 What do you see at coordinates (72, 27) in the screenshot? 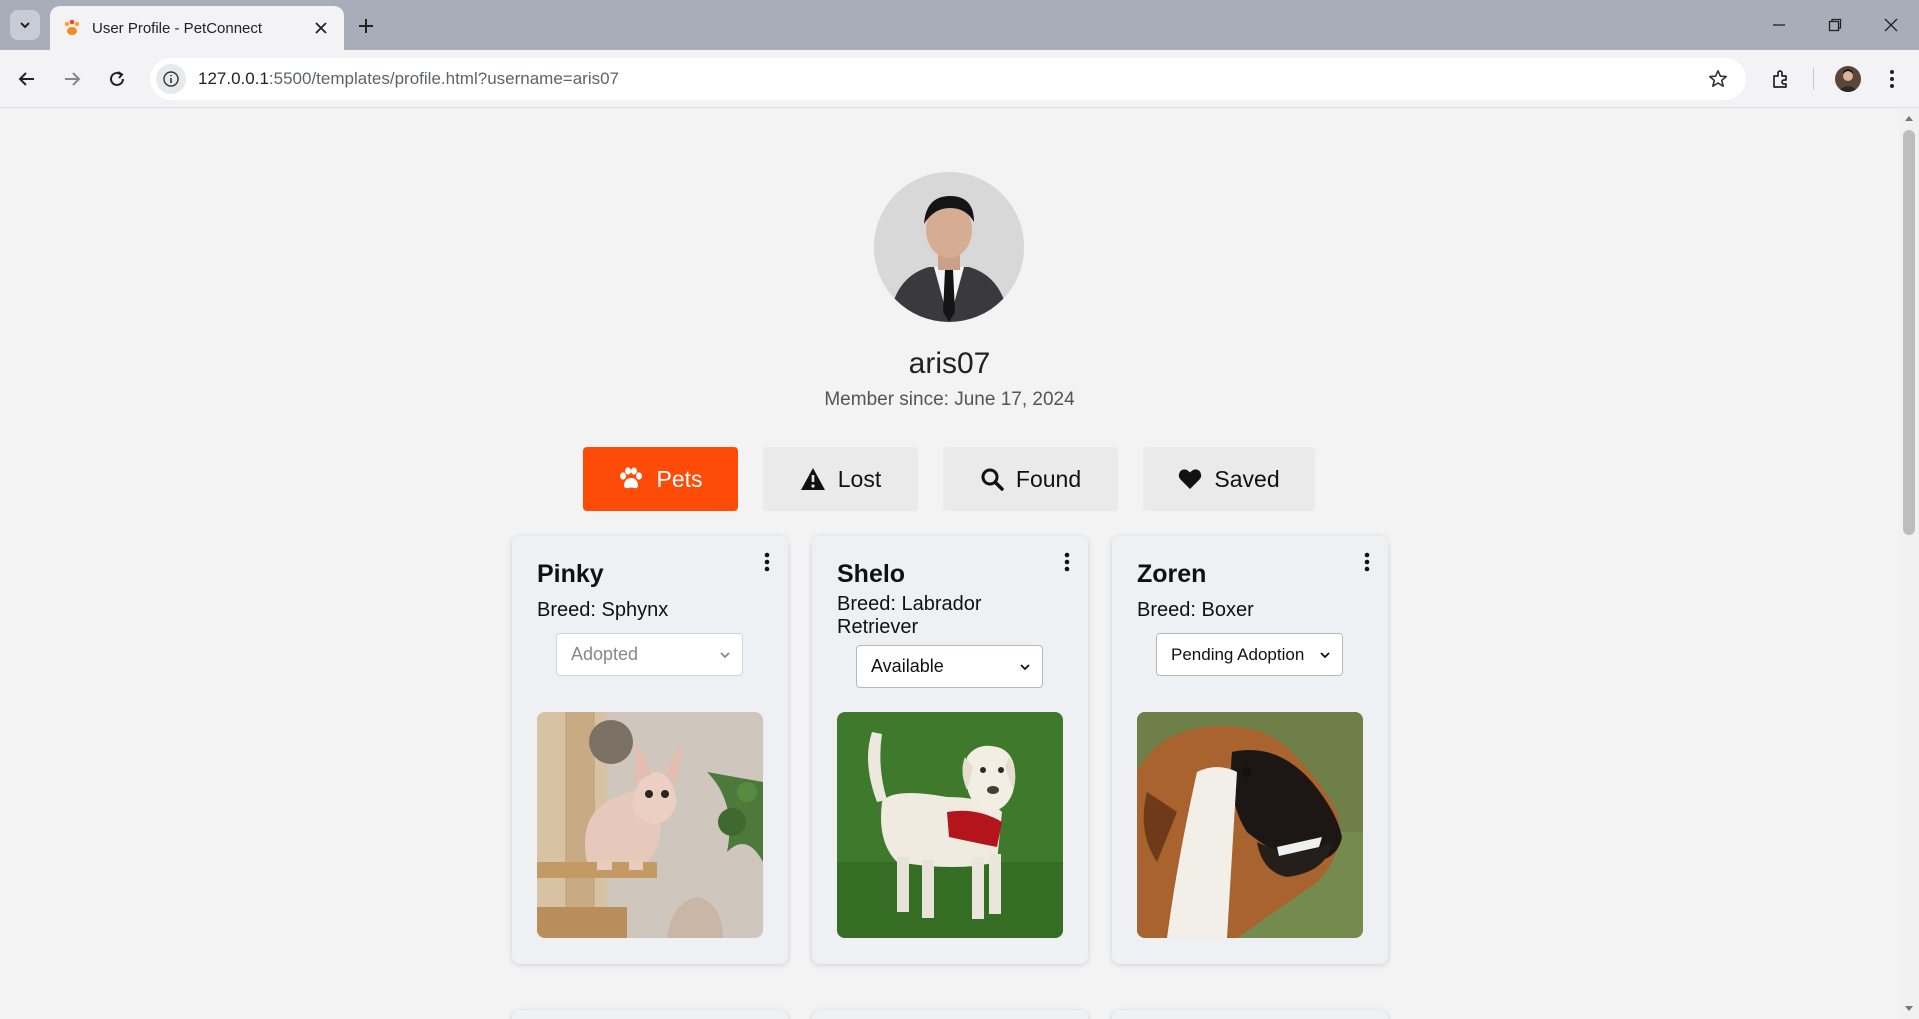
I see `paw-favicon-icon` at bounding box center [72, 27].